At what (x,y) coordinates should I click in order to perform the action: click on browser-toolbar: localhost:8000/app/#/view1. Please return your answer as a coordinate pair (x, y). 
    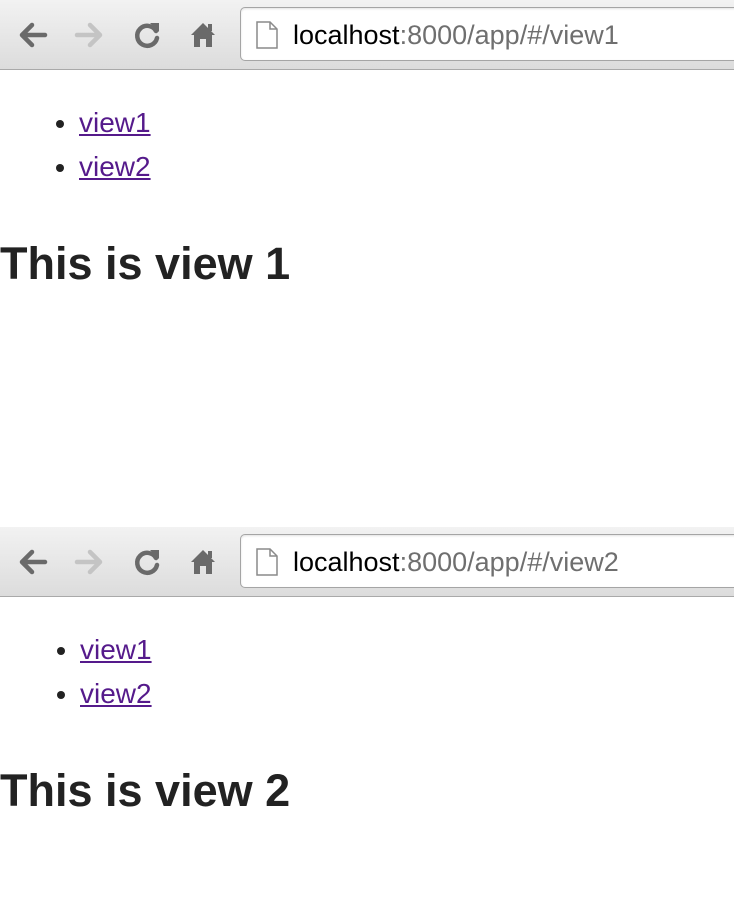
    Looking at the image, I should click on (367, 35).